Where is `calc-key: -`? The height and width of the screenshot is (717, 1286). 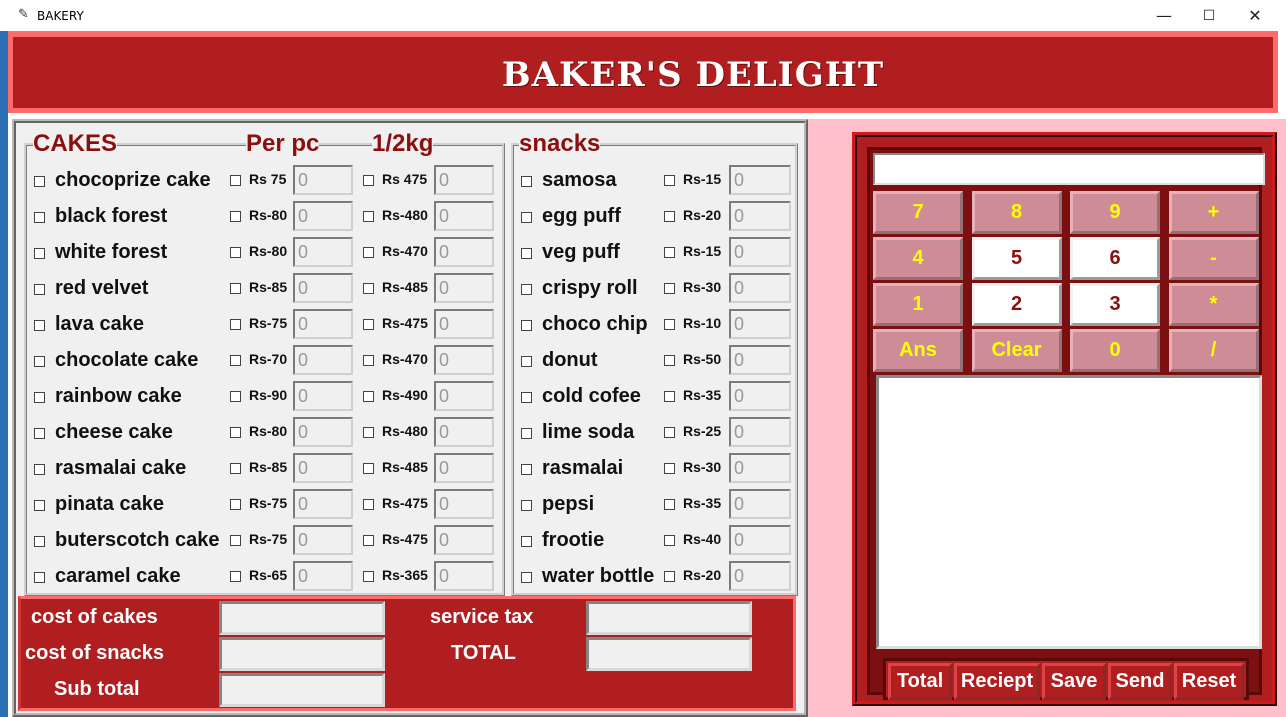
calc-key: - is located at coordinates (1213, 258).